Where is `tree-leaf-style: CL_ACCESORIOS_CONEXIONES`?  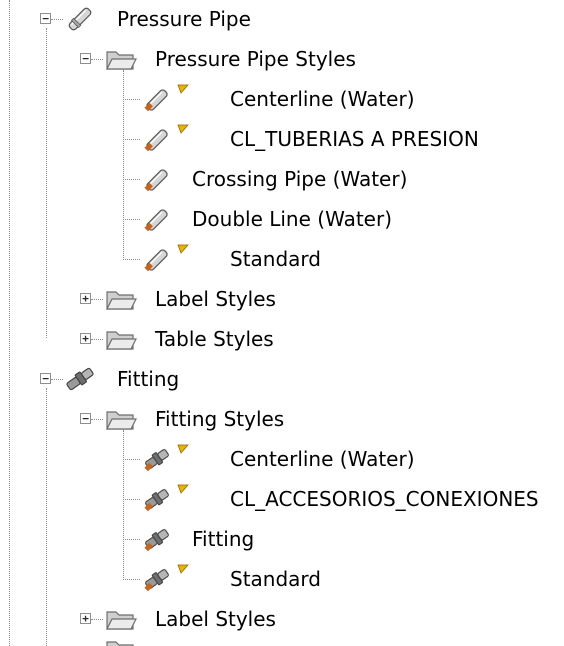
tree-leaf-style: CL_ACCESORIOS_CONEXIONES is located at coordinates (282, 499).